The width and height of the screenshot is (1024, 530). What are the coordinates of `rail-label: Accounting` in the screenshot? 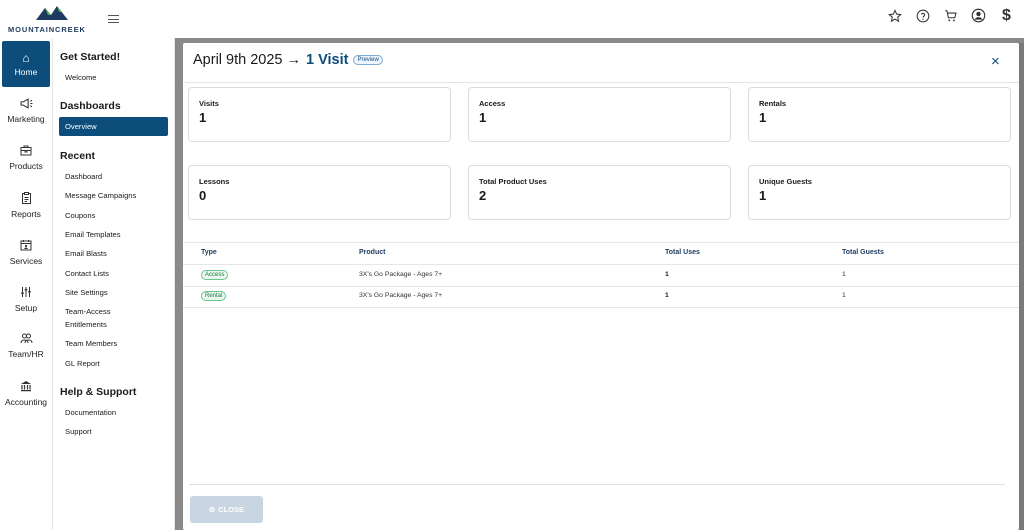 It's located at (26, 401).